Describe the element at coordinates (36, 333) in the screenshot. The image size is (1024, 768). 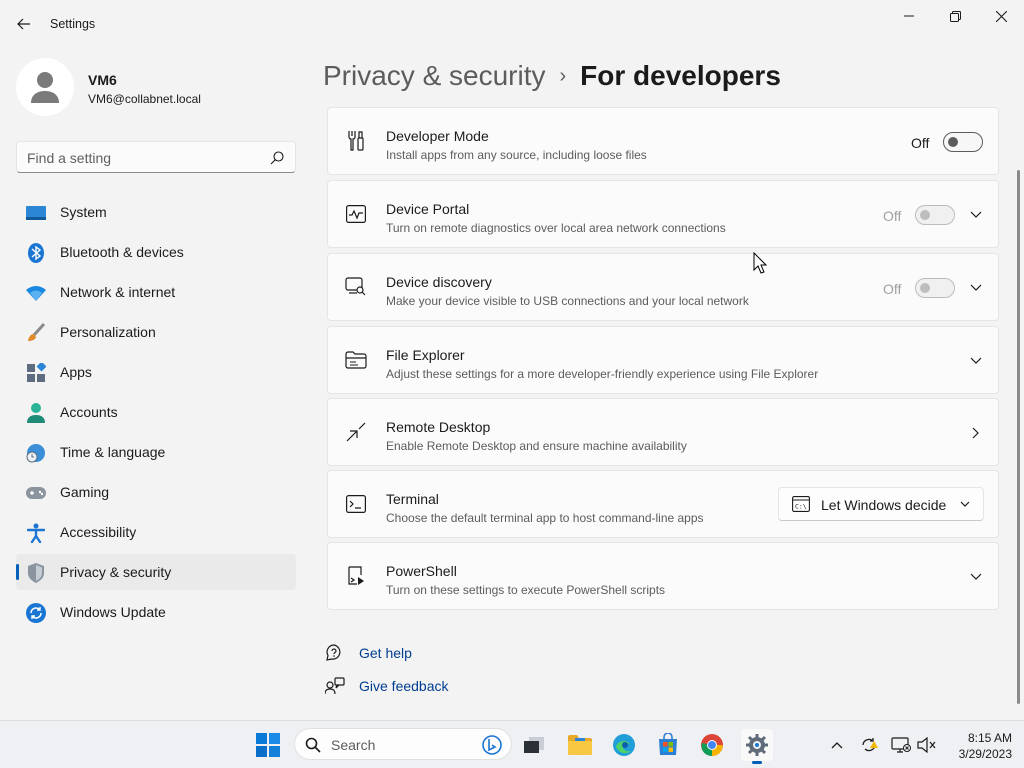
I see `brush-icon` at that location.